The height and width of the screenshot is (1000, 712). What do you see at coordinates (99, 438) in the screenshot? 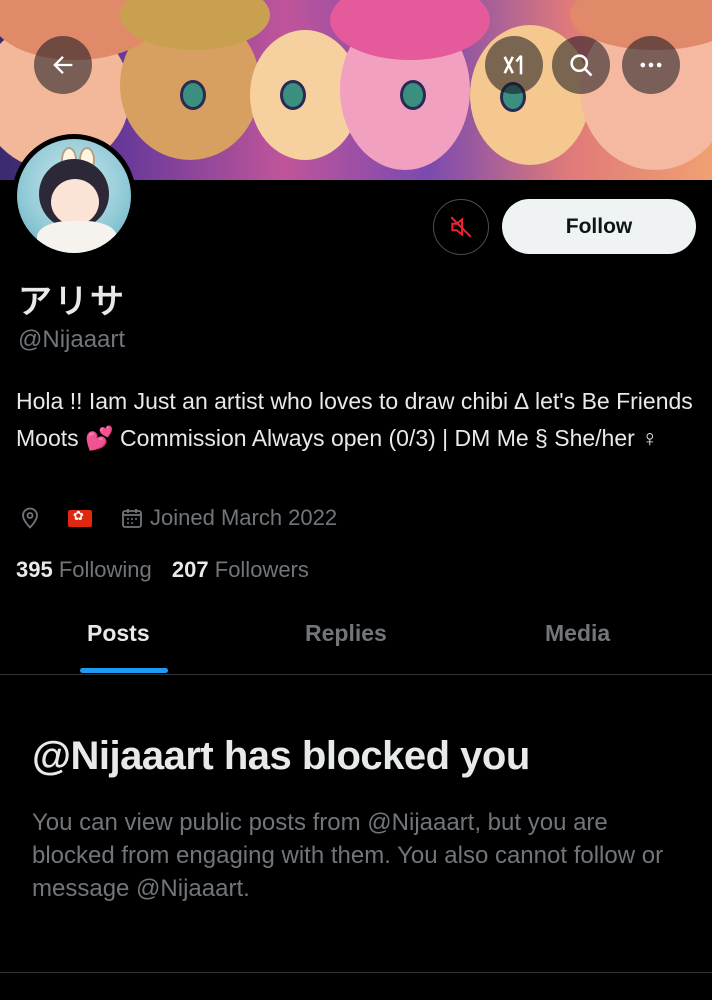
I see `heart-emoji: 💕` at bounding box center [99, 438].